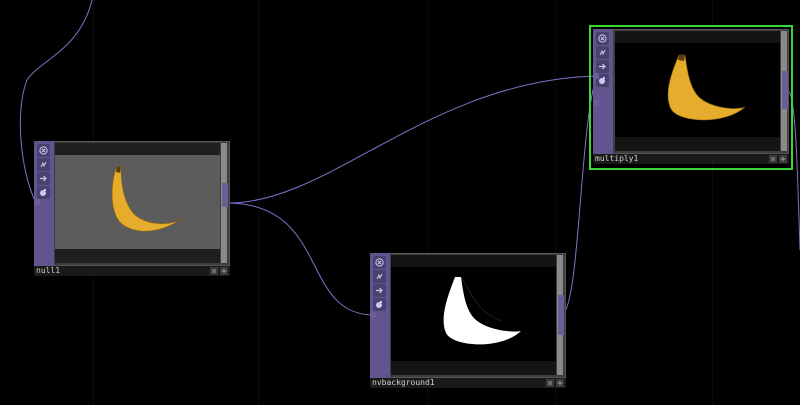 The height and width of the screenshot is (405, 800). I want to click on node-label-bar: nvbackground1, so click(468, 383).